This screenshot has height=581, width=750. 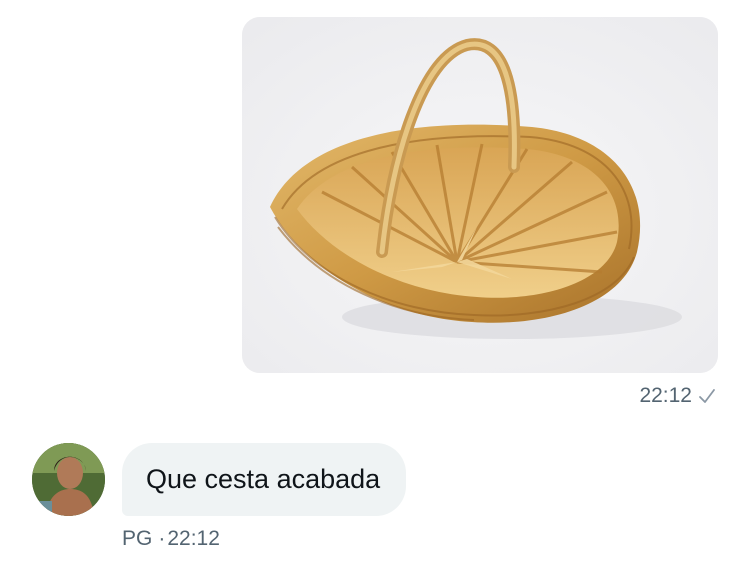 I want to click on received-message-bubble: Que cesta acabada, so click(x=264, y=479).